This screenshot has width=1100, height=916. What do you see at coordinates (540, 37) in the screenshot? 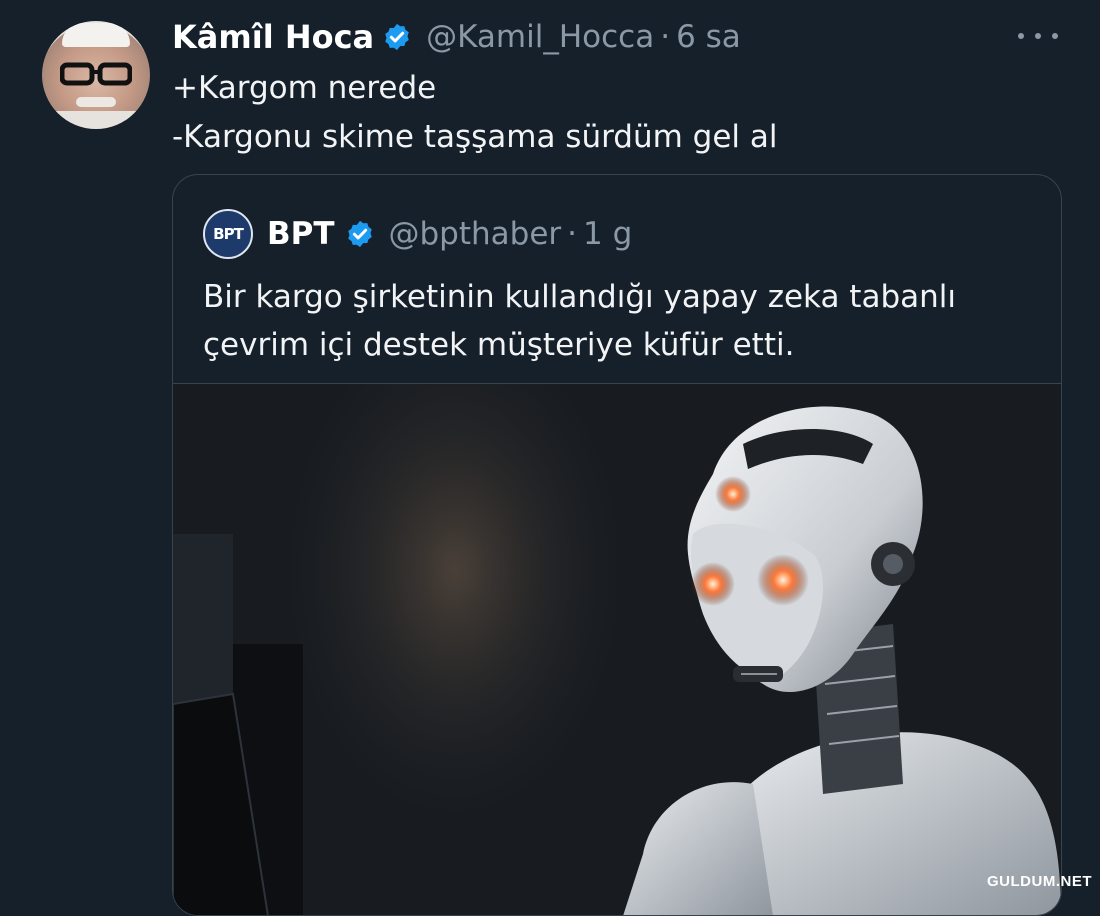
I see `handle: @Kamil_Hocca` at bounding box center [540, 37].